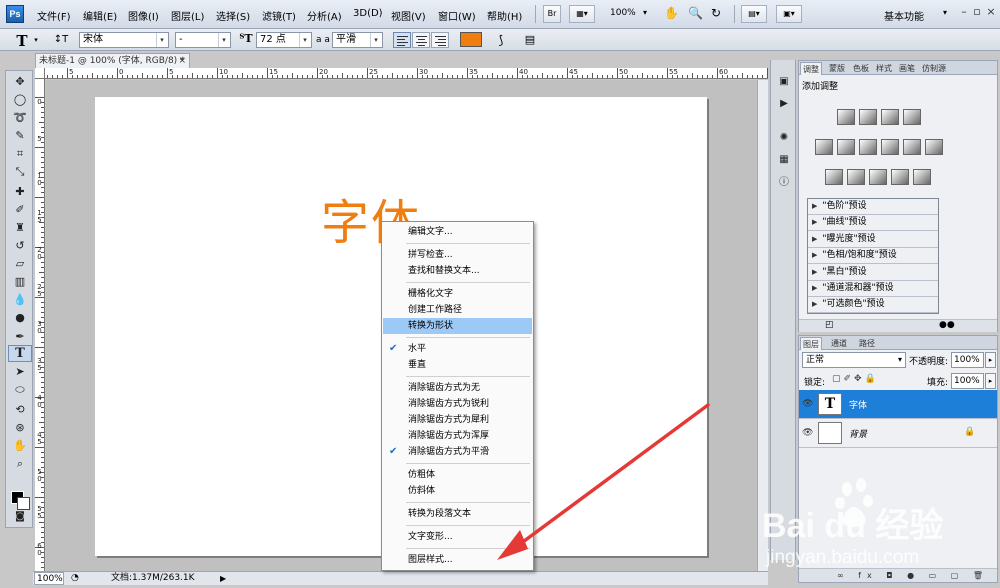  I want to click on menu-analysis: 分析(A), so click(324, 15).